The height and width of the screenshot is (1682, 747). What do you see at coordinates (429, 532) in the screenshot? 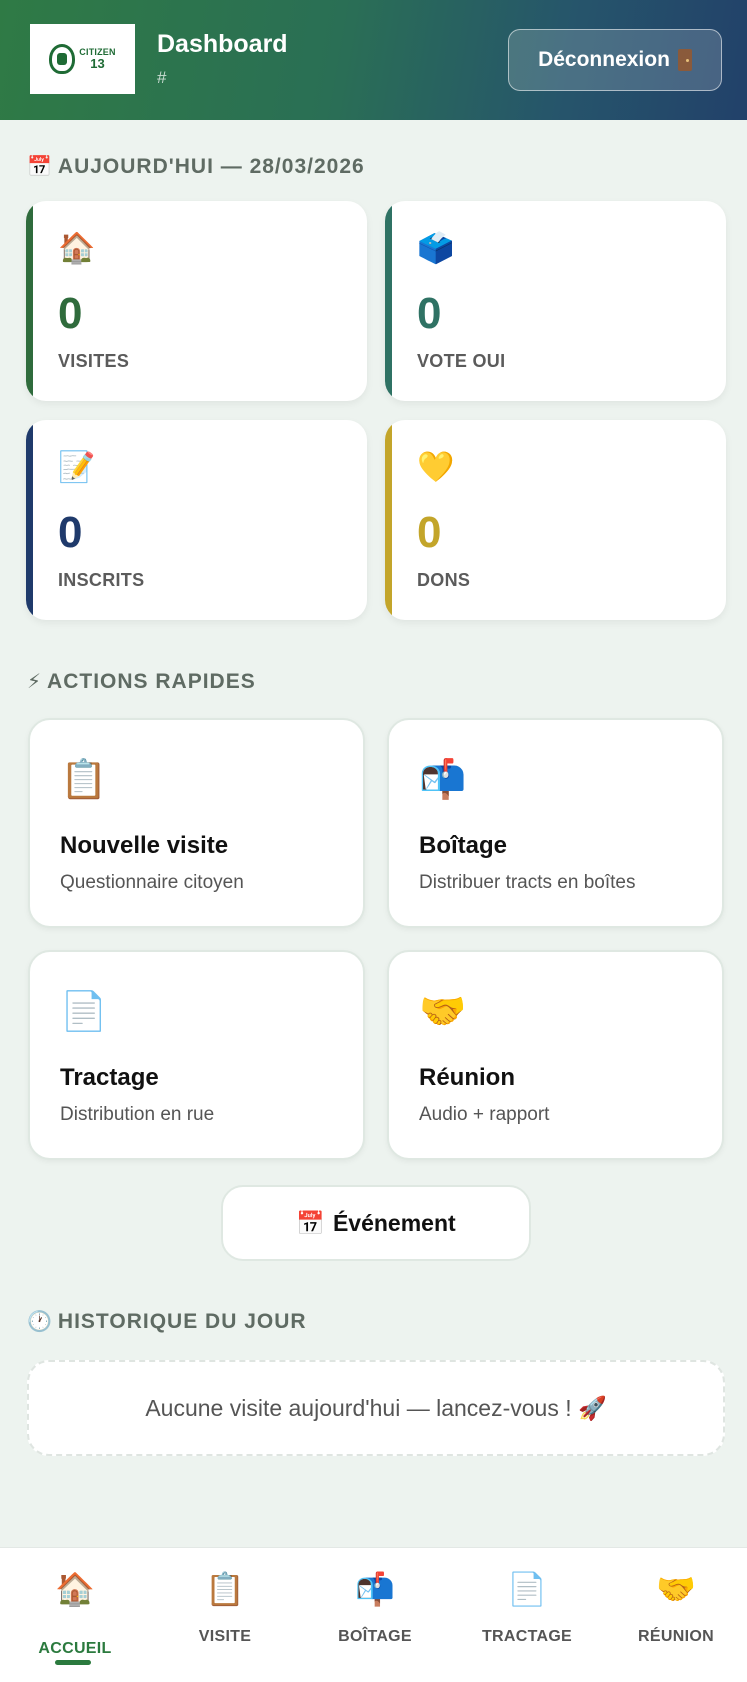
I see `stat-value-dons: 0` at bounding box center [429, 532].